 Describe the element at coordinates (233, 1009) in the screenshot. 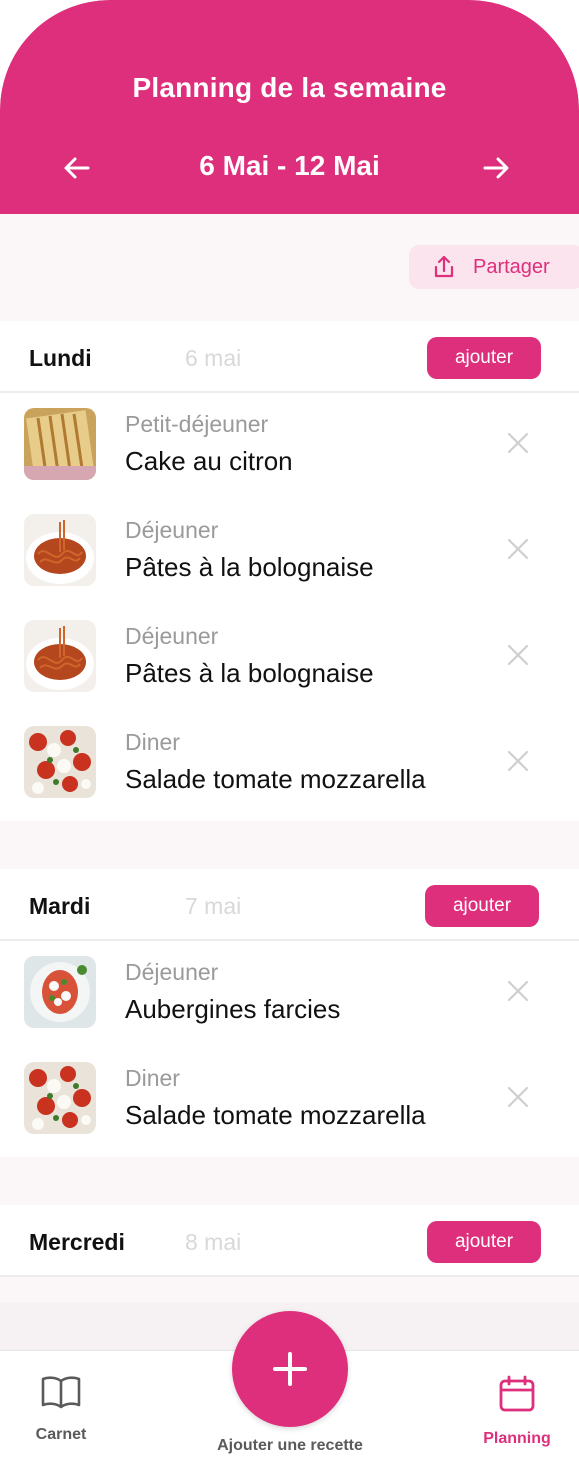

I see `recipe-name: Aubergines farcies` at that location.